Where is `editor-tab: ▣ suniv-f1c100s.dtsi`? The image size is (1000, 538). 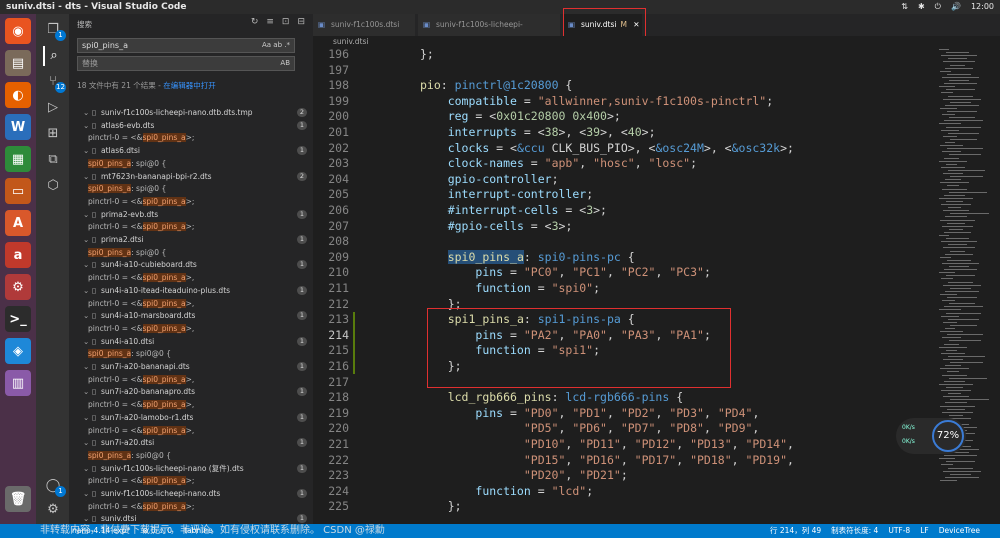
editor-tab: ▣ suniv-f1c100s.dtsi is located at coordinates (364, 25).